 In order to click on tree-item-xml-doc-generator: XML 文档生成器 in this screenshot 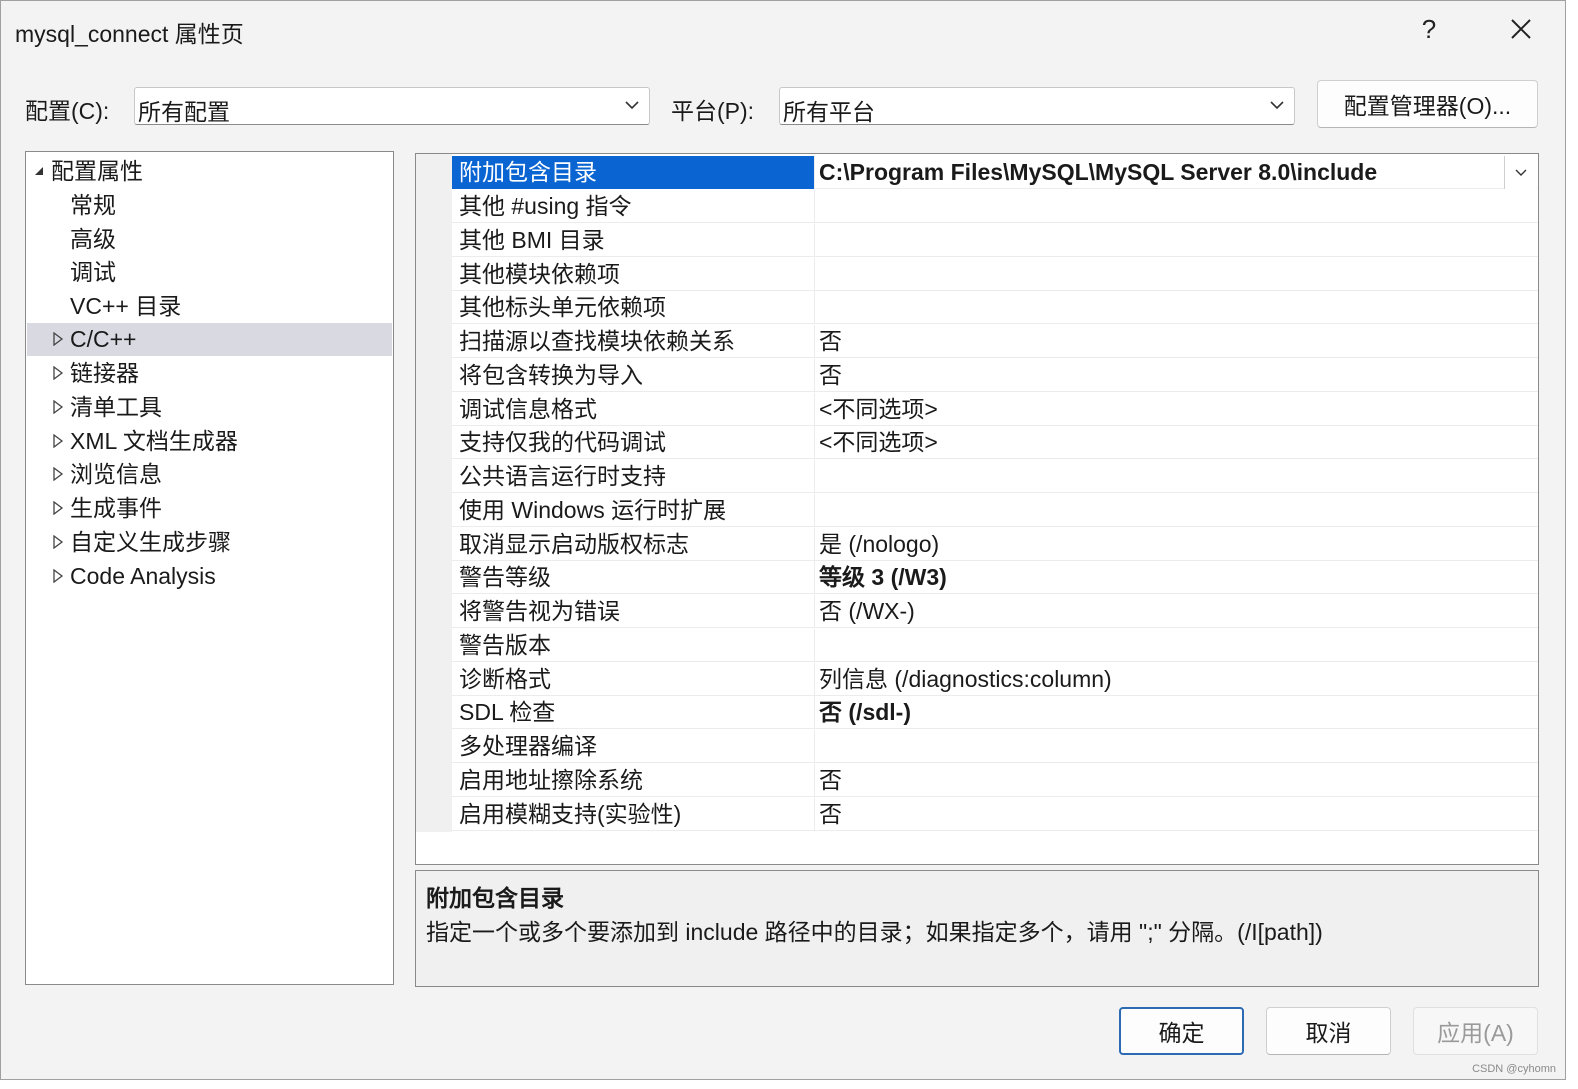, I will do `click(209, 441)`.